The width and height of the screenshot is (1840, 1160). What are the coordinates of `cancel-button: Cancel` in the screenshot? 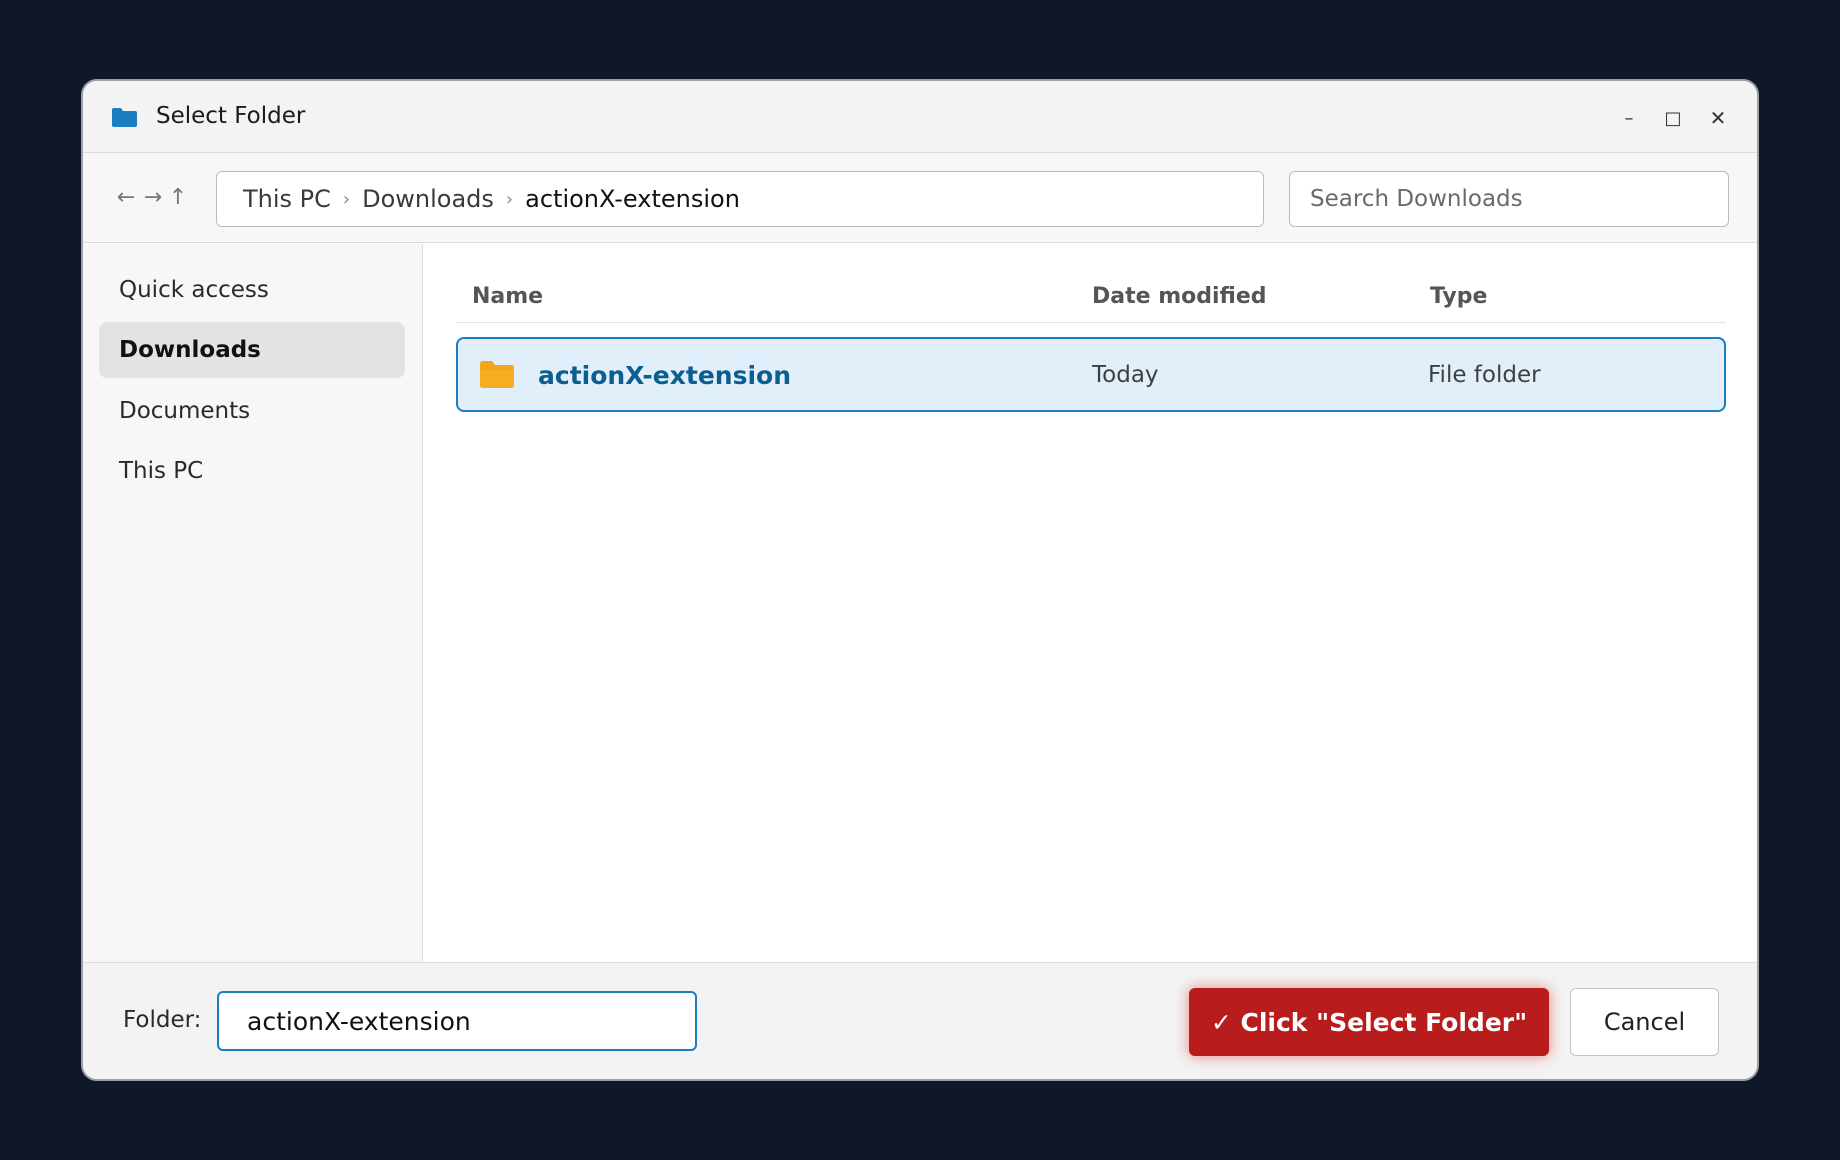 It's located at (1644, 1022).